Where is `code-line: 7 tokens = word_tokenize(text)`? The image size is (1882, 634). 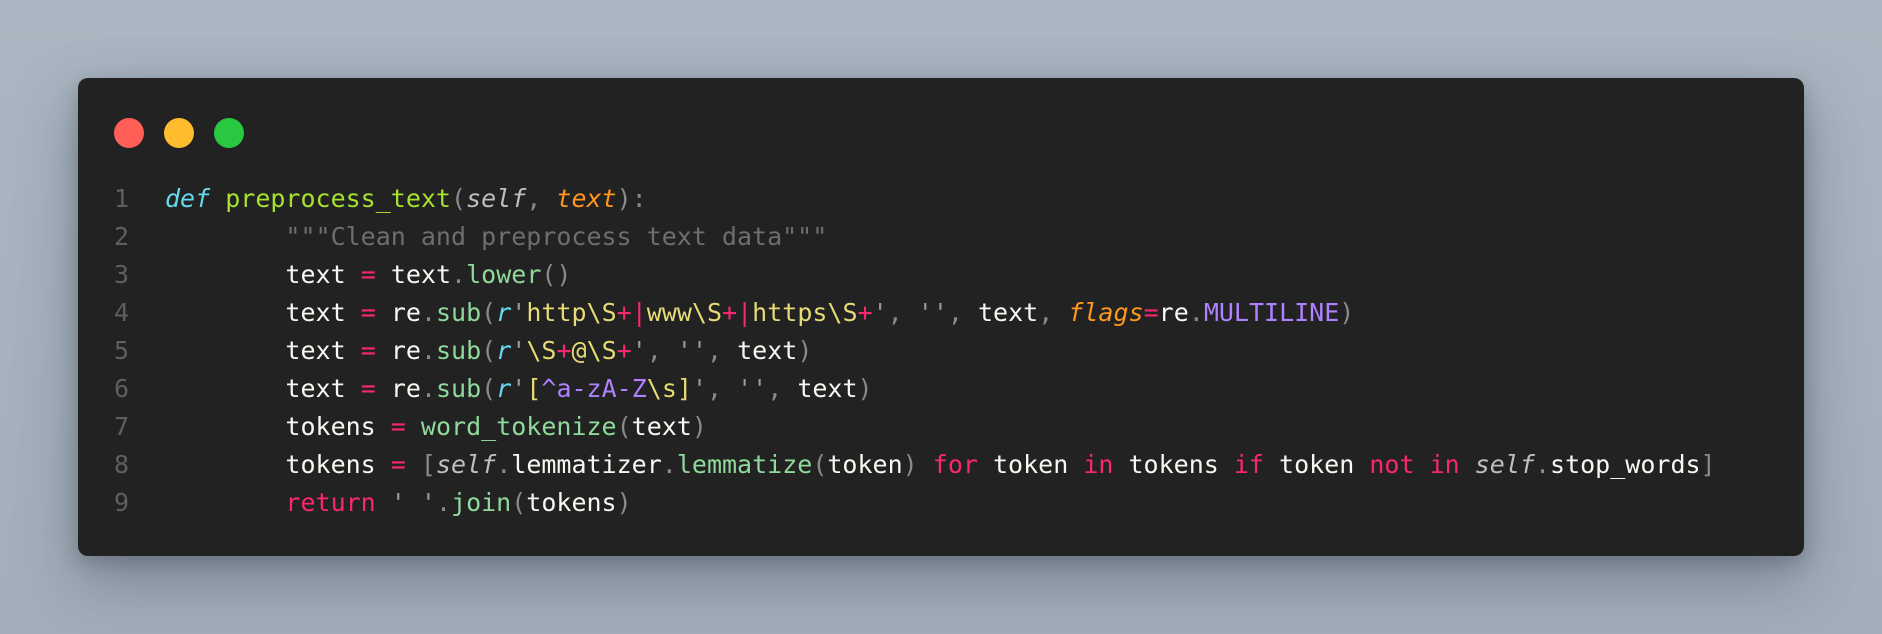
code-line: 7 tokens = word_tokenize(text) is located at coordinates (941, 427).